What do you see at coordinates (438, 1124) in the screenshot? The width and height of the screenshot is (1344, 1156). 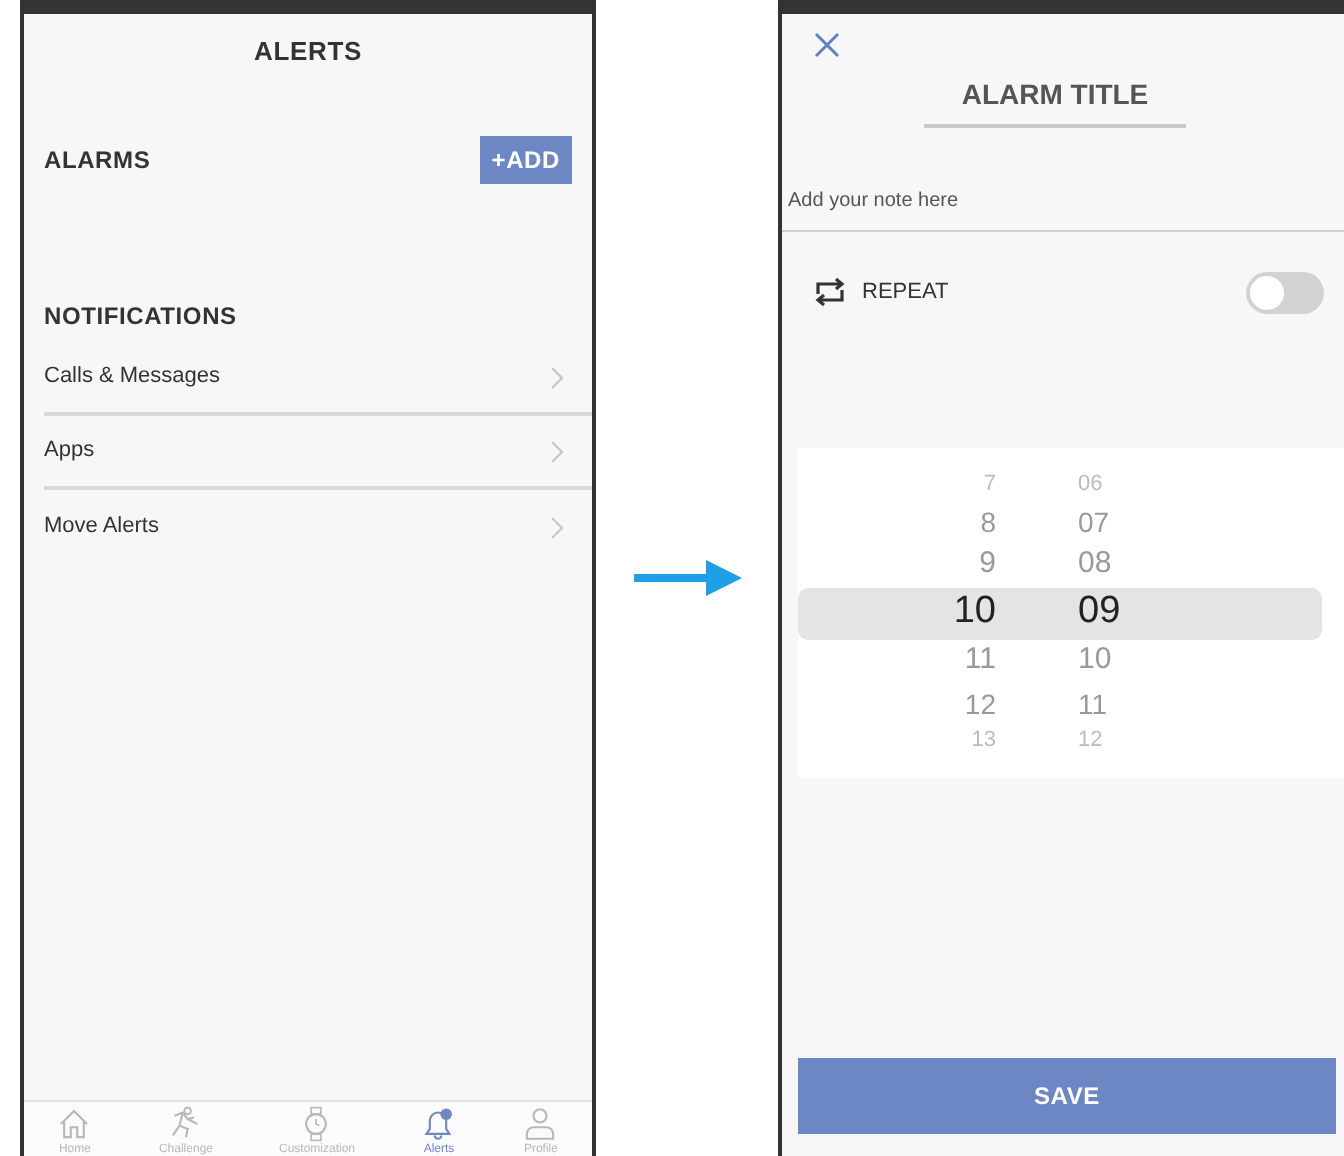 I see `alerts-icon` at bounding box center [438, 1124].